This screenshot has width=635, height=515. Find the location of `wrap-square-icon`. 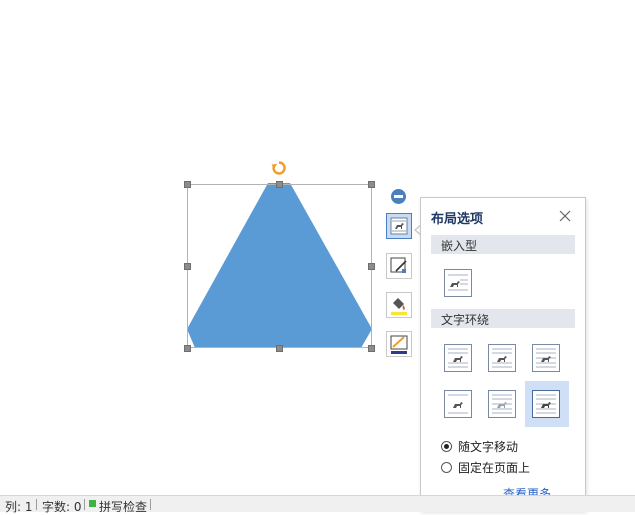

wrap-square-icon is located at coordinates (458, 358).